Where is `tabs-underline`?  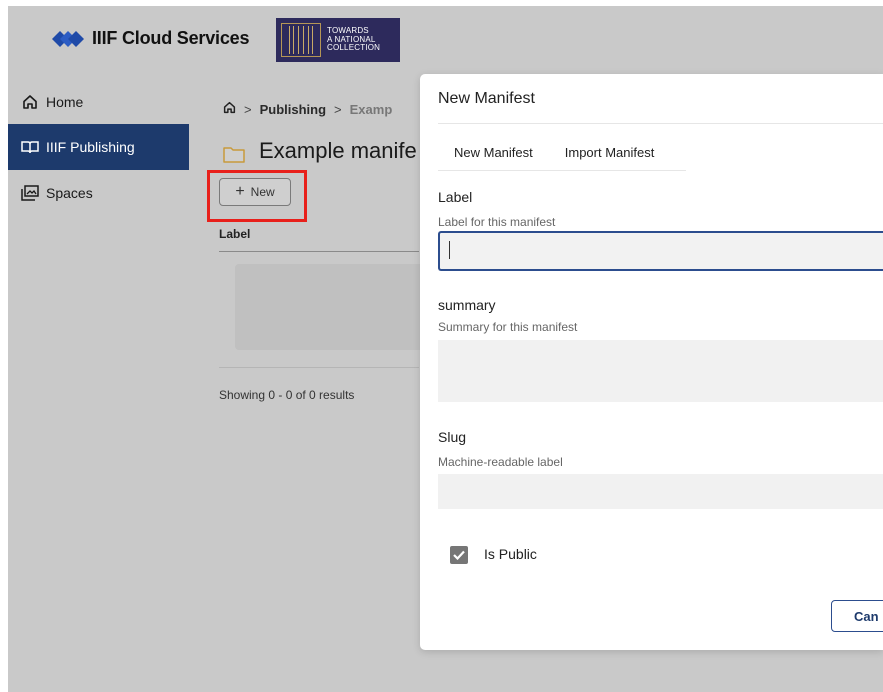
tabs-underline is located at coordinates (562, 170).